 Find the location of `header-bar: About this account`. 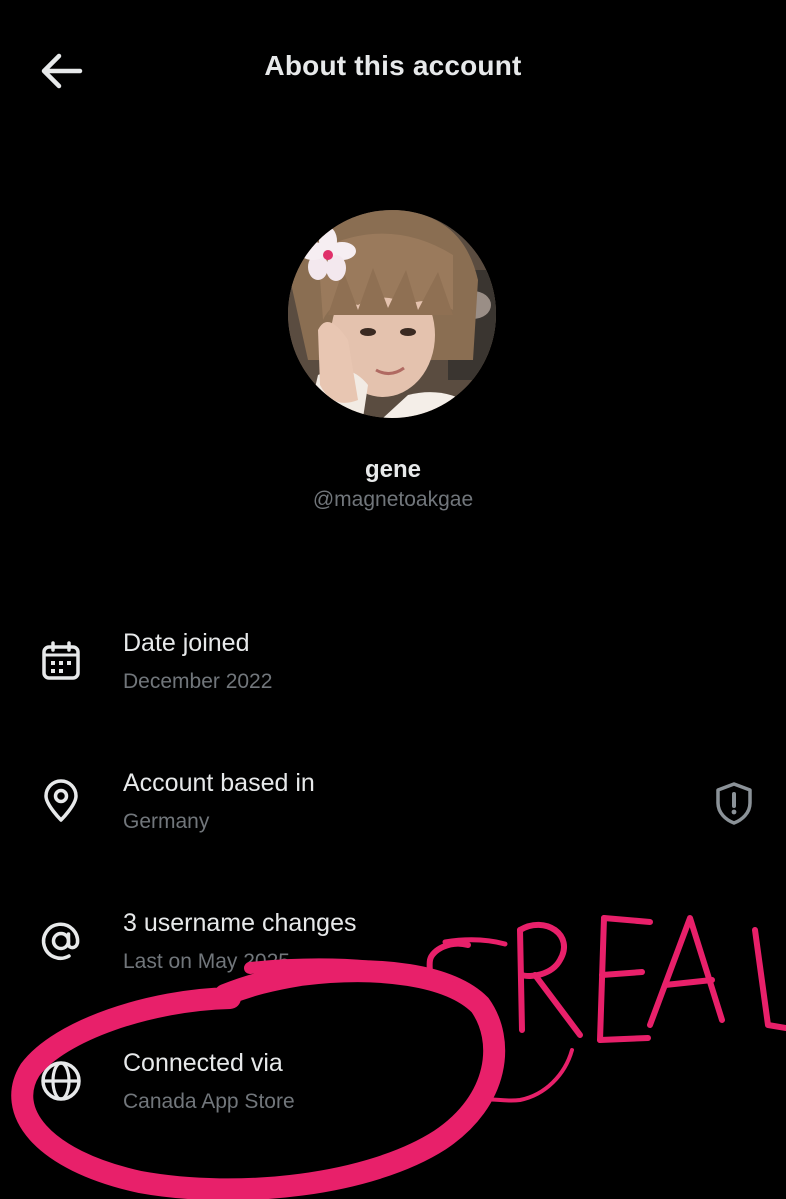

header-bar: About this account is located at coordinates (393, 70).